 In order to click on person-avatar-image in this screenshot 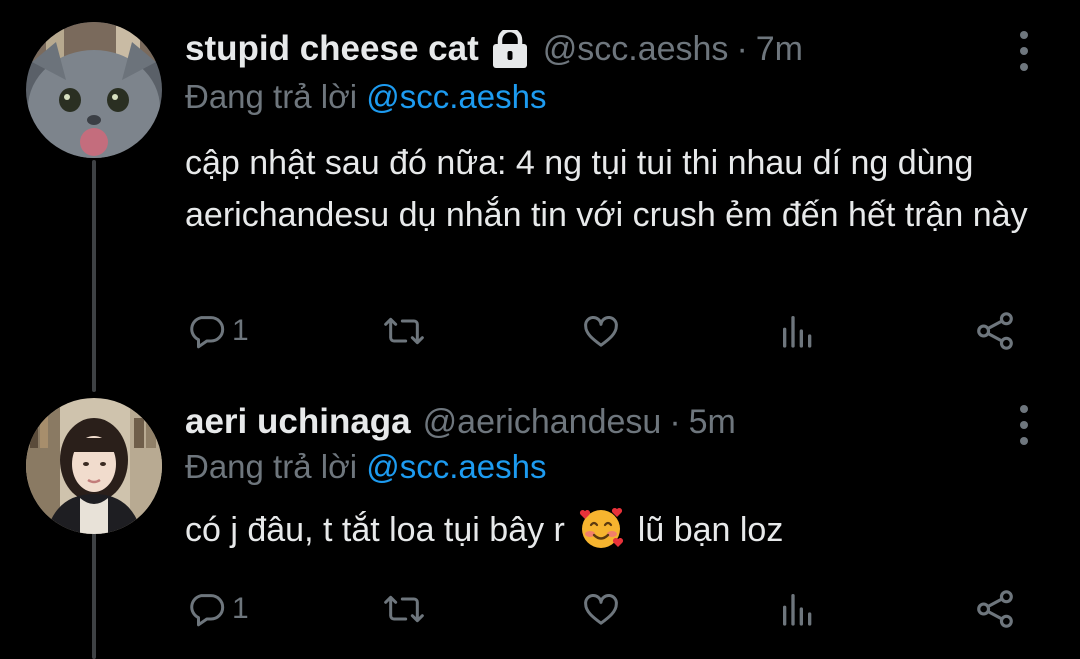, I will do `click(94, 466)`.